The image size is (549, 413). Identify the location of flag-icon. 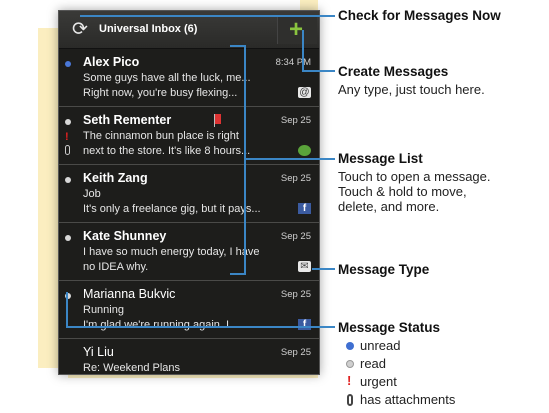
(217, 120).